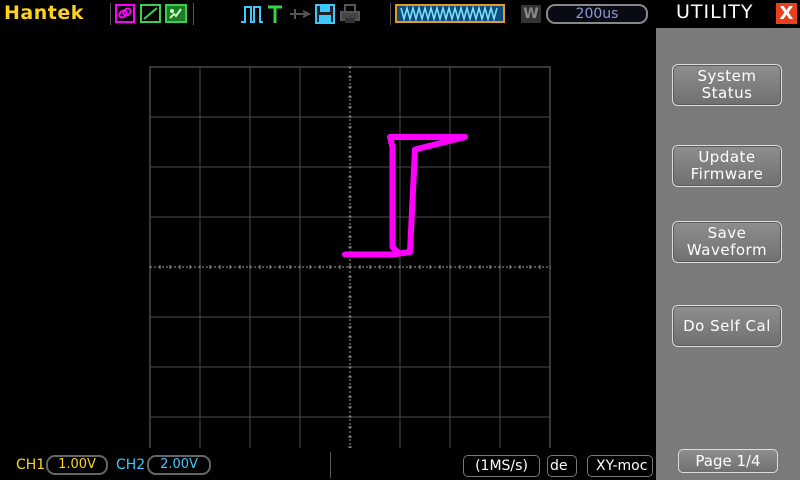 This screenshot has width=800, height=480. I want to click on waveform-memory-icon, so click(450, 13).